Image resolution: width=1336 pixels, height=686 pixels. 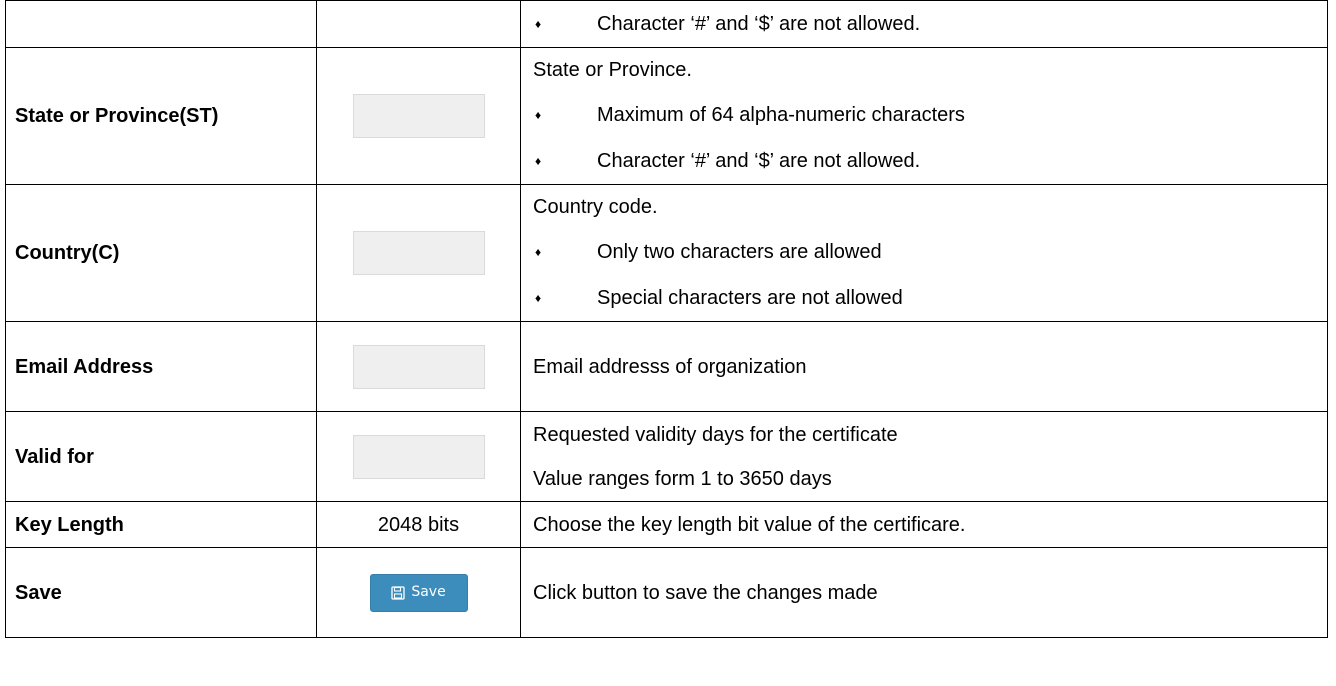 I want to click on state-province-input, so click(x=418, y=116).